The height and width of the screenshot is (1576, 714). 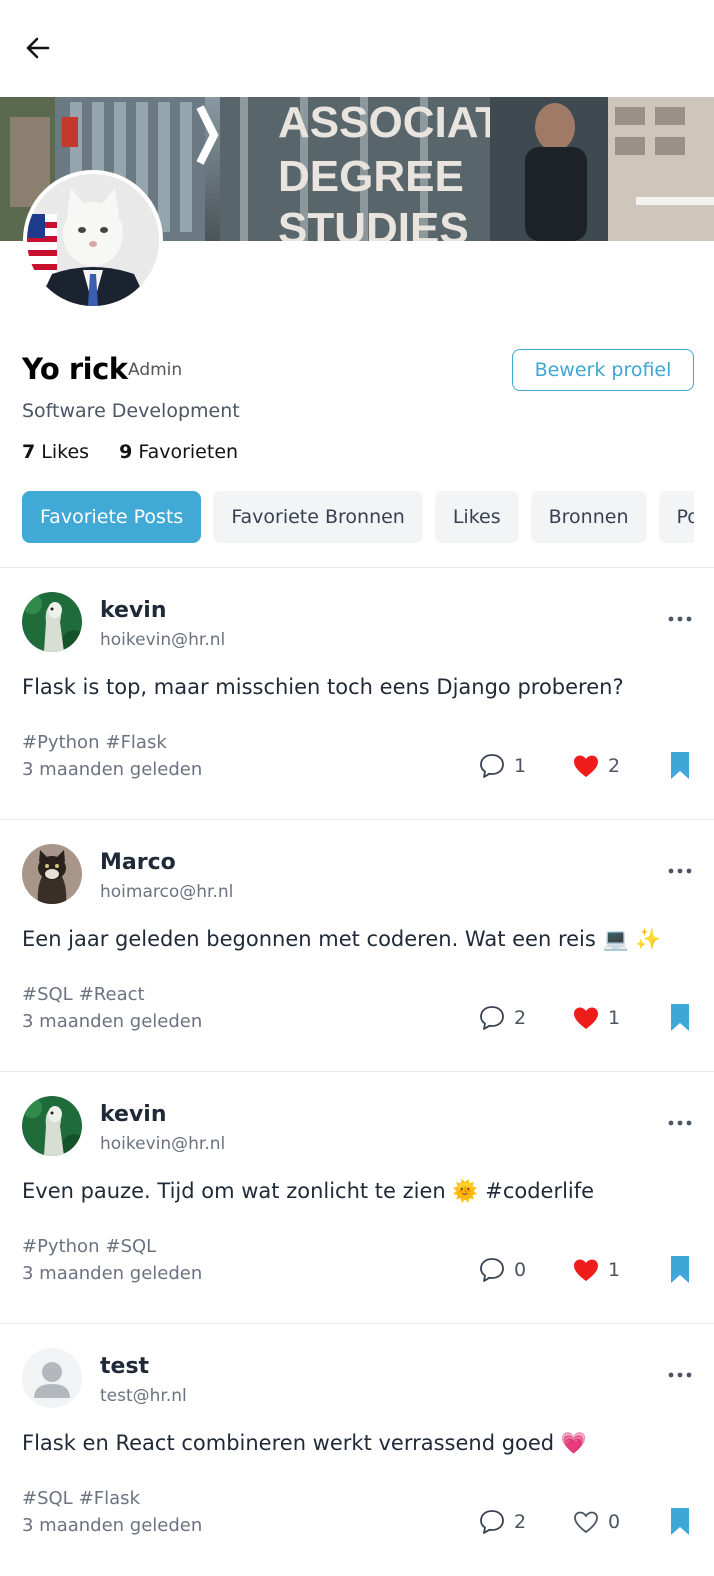 I want to click on comment-button: 1, so click(x=502, y=766).